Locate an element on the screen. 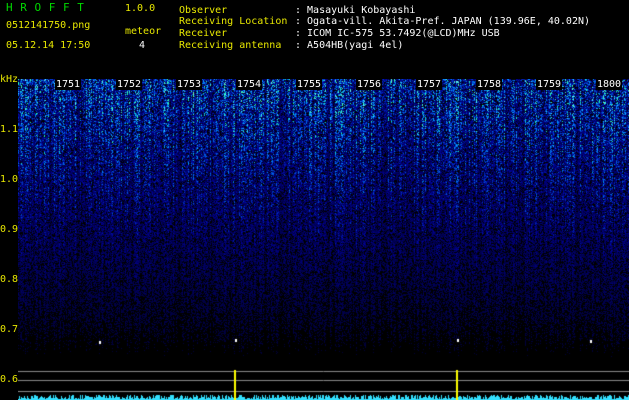 The width and height of the screenshot is (629, 400). app-title: H R O F F T is located at coordinates (45, 7).